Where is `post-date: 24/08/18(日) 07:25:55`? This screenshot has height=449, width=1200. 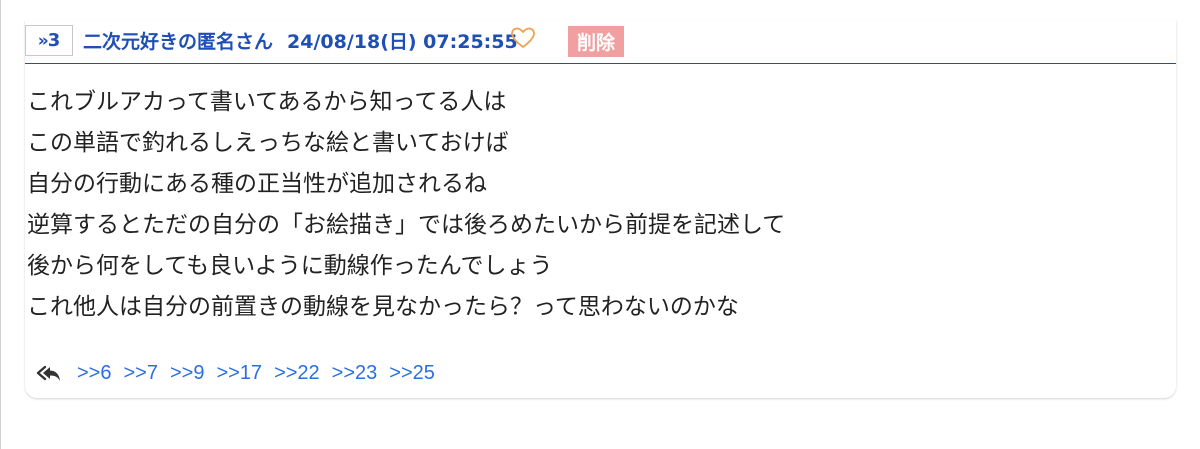 post-date: 24/08/18(日) 07:25:55 is located at coordinates (402, 42).